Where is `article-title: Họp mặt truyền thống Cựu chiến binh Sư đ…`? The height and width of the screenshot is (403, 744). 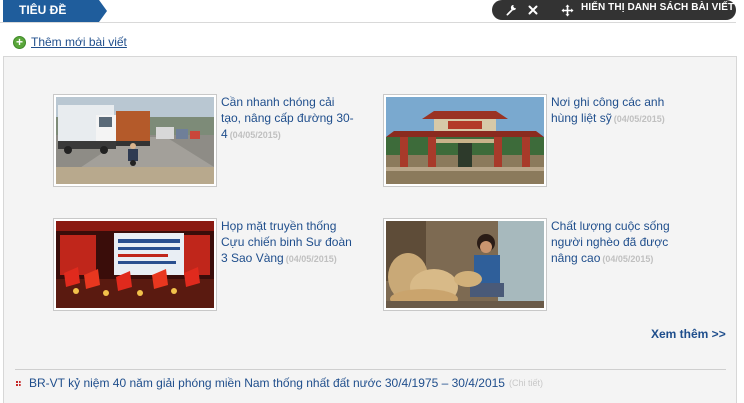
article-title: Họp mặt truyền thống Cựu chiến binh Sư đ… is located at coordinates (288, 242).